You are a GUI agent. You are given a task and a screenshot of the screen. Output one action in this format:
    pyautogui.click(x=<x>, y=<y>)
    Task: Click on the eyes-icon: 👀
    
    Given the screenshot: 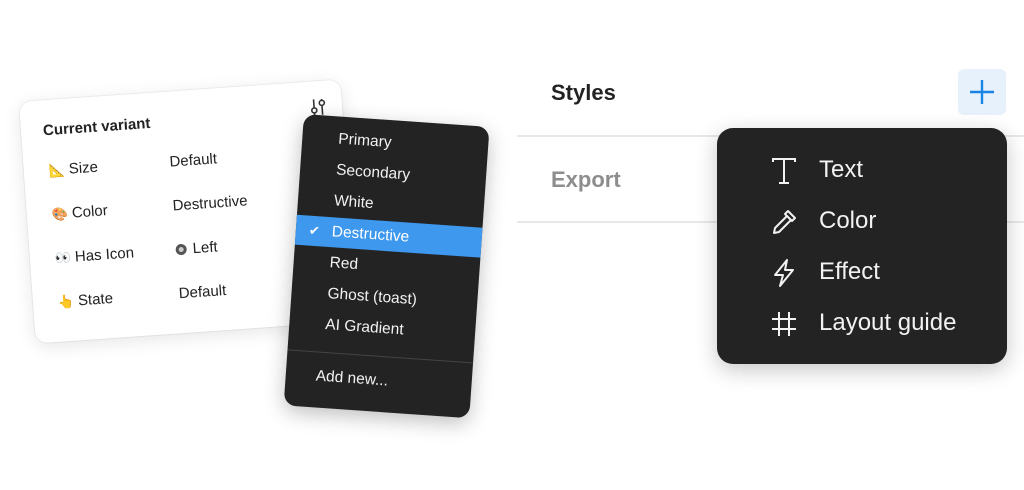 What is the action you would take?
    pyautogui.click(x=63, y=257)
    